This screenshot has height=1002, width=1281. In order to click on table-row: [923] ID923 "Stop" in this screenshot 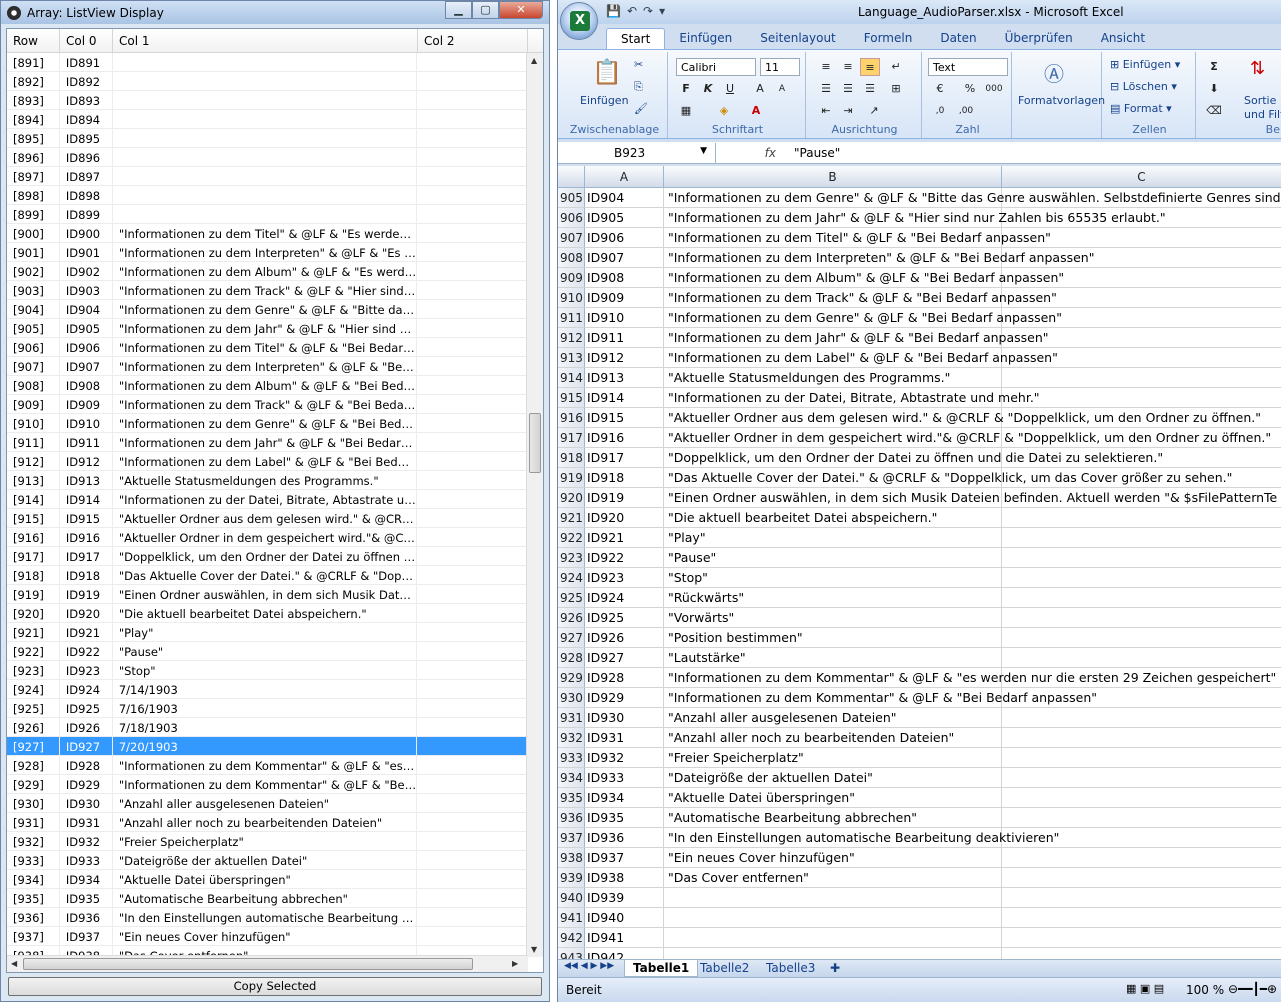, I will do `click(267, 670)`.